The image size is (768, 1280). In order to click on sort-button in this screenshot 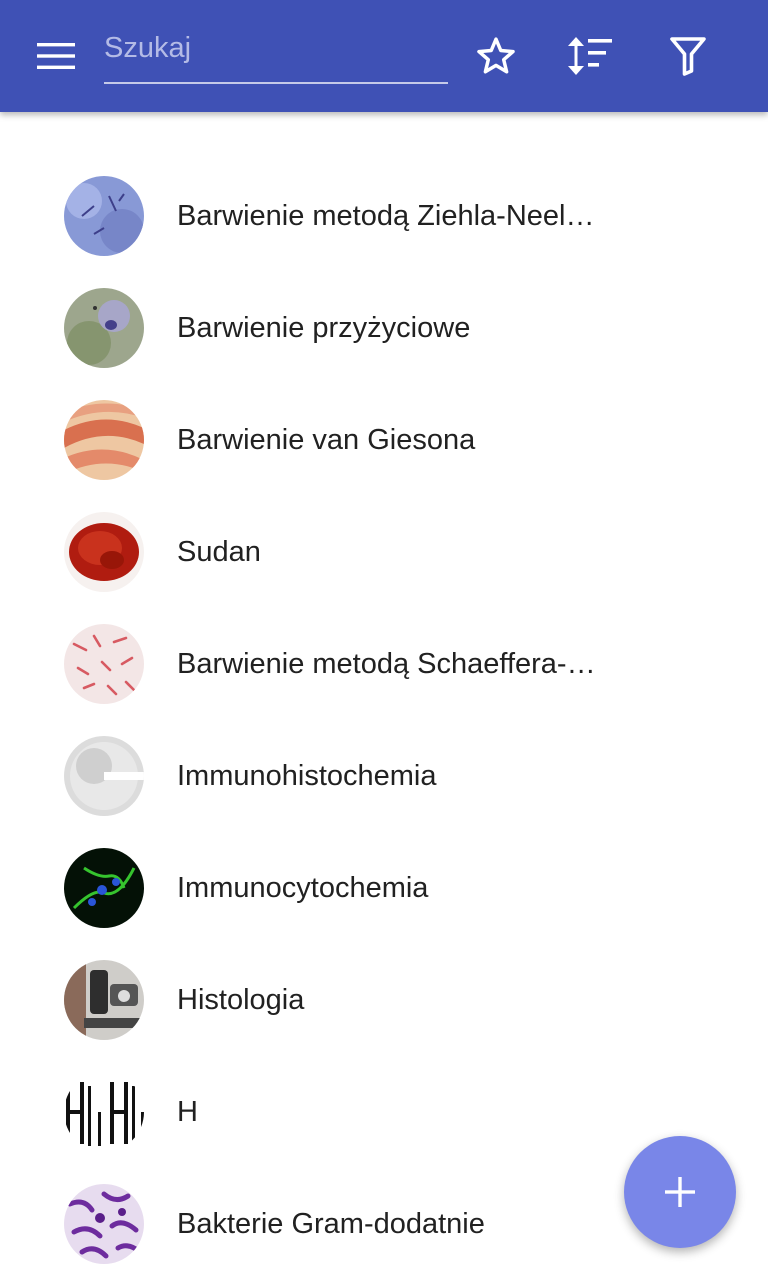, I will do `click(591, 56)`.